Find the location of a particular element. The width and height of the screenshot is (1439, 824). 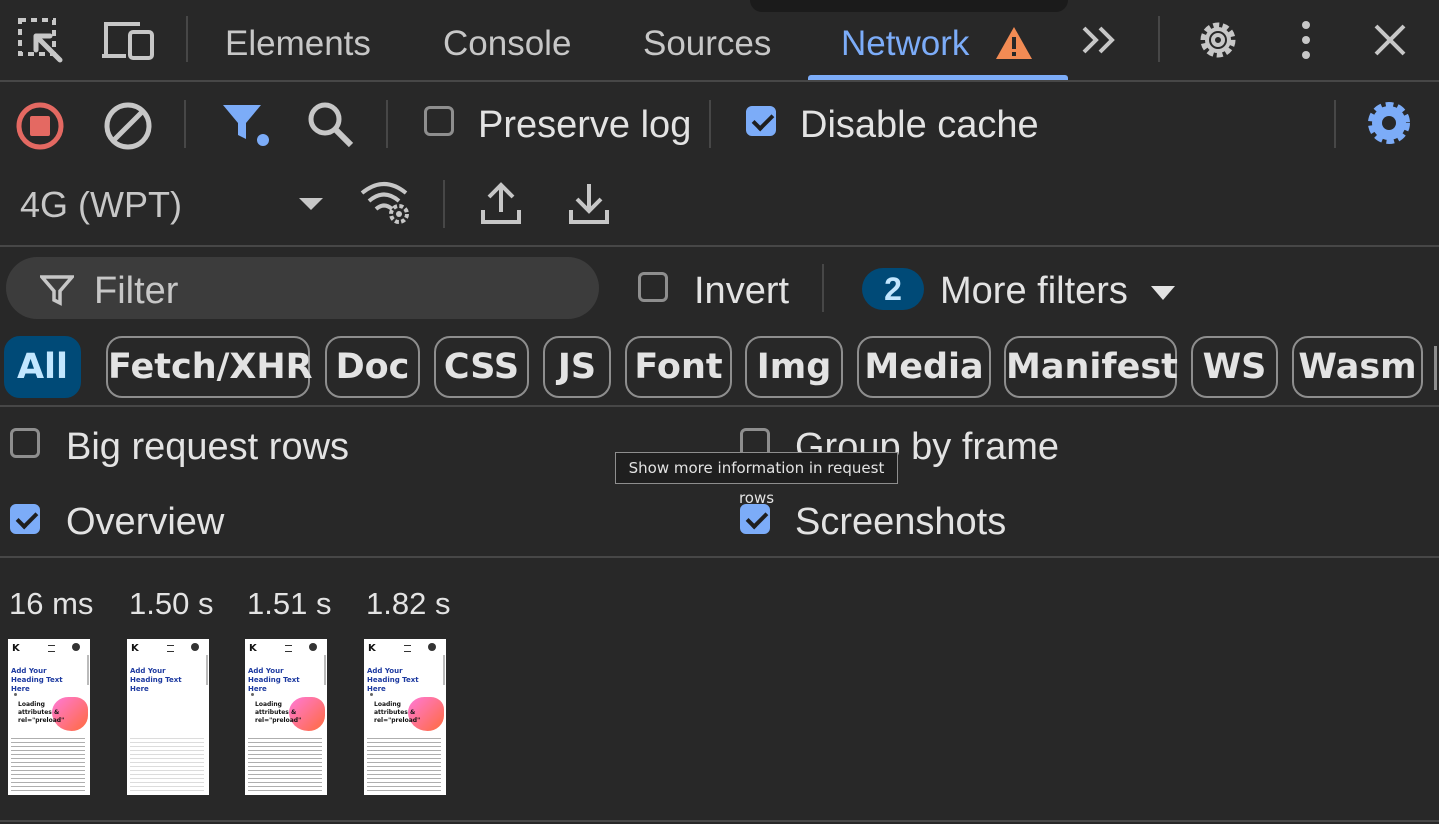

more-filters-count-badge: 2 is located at coordinates (893, 289).